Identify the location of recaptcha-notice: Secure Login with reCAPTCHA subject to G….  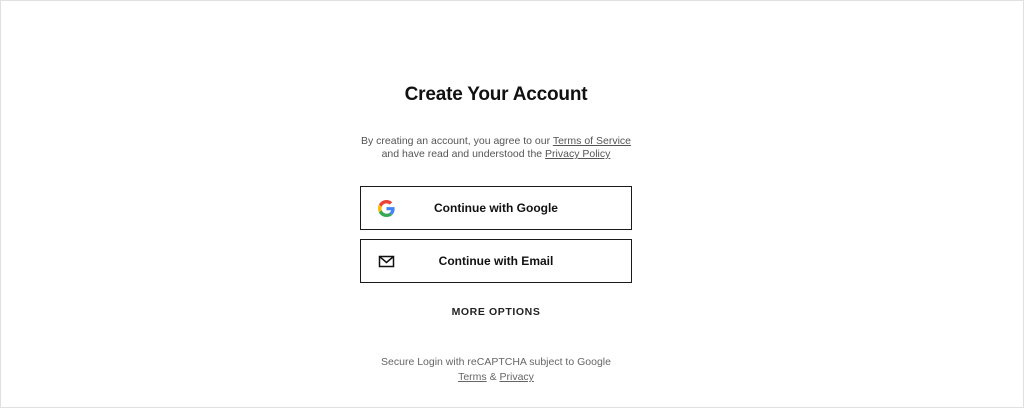
(496, 370).